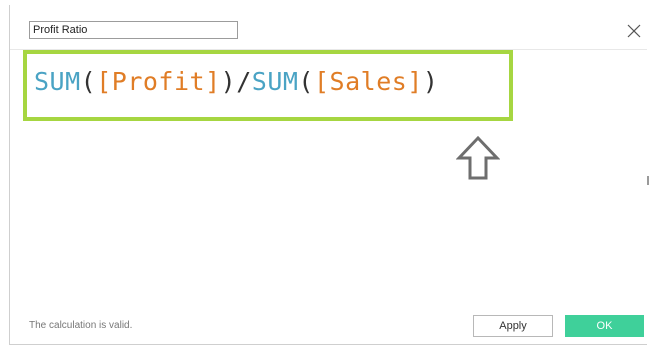 The width and height of the screenshot is (649, 351). Describe the element at coordinates (275, 81) in the screenshot. I see `function-sum-2: SUM` at that location.